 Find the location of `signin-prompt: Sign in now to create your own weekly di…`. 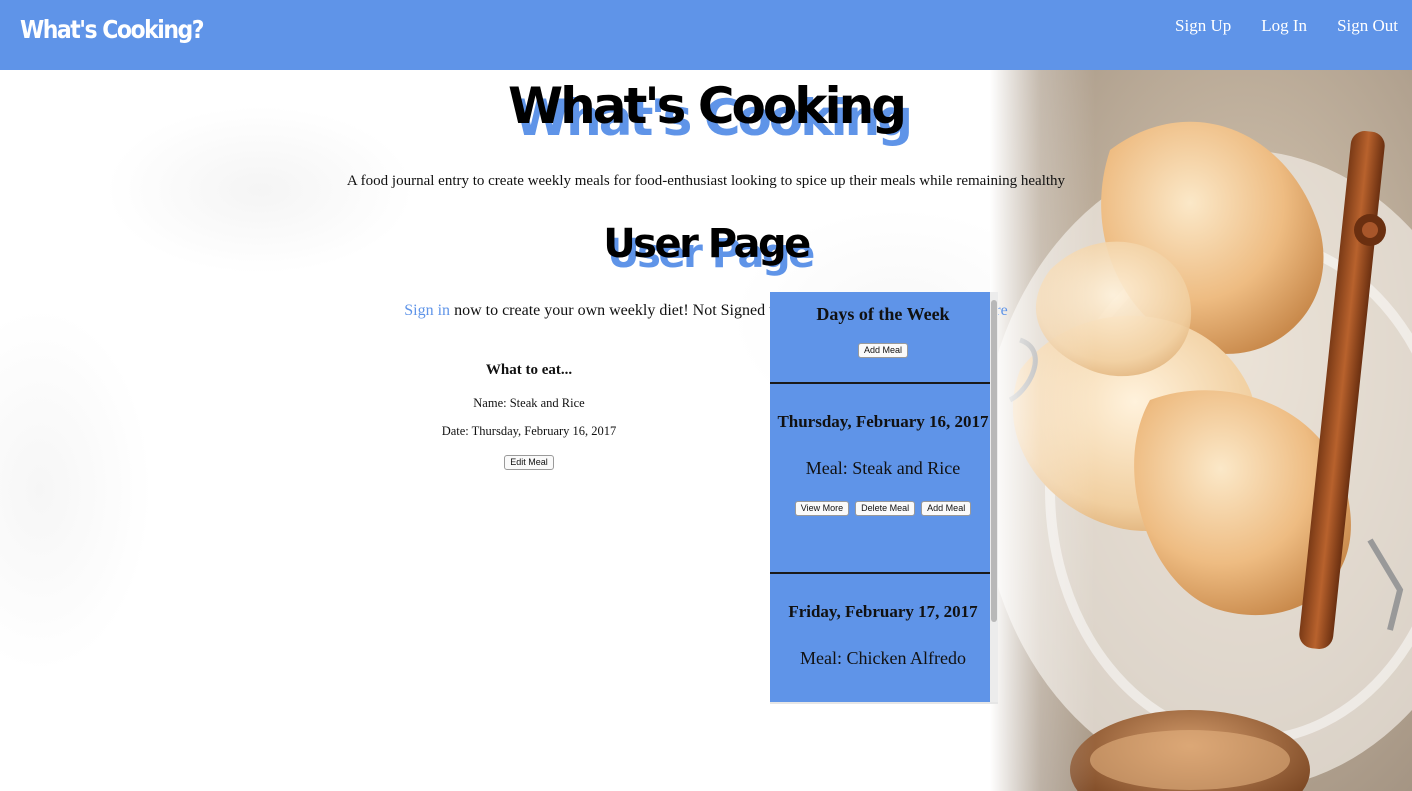

signin-prompt: Sign in now to create your own weekly di… is located at coordinates (706, 311).